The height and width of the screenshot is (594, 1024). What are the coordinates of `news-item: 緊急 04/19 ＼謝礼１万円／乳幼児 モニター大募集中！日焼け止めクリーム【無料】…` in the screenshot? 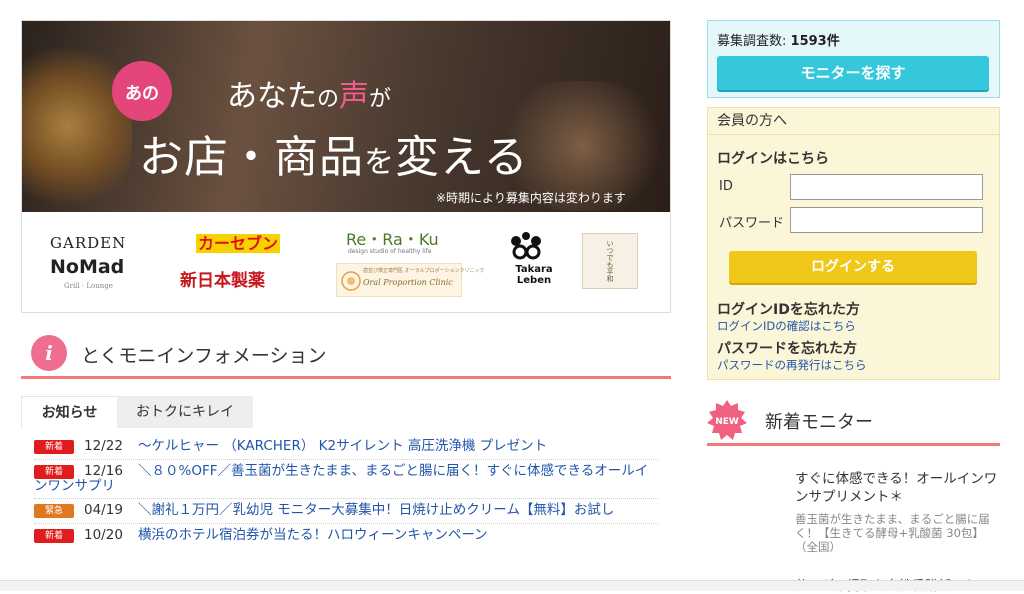 It's located at (346, 511).